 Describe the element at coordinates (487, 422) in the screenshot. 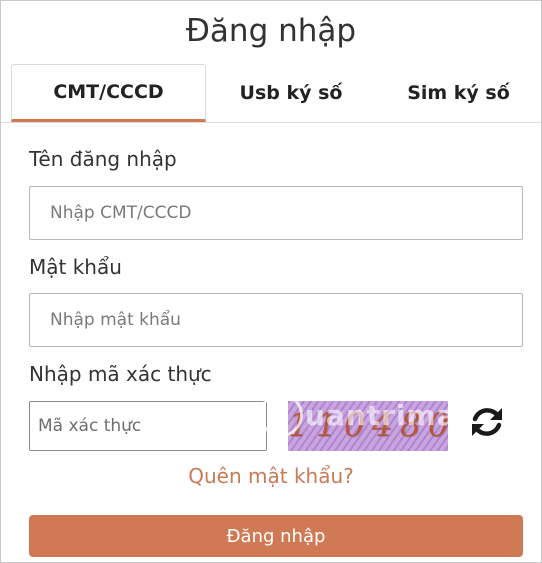

I see `refresh-icon` at that location.